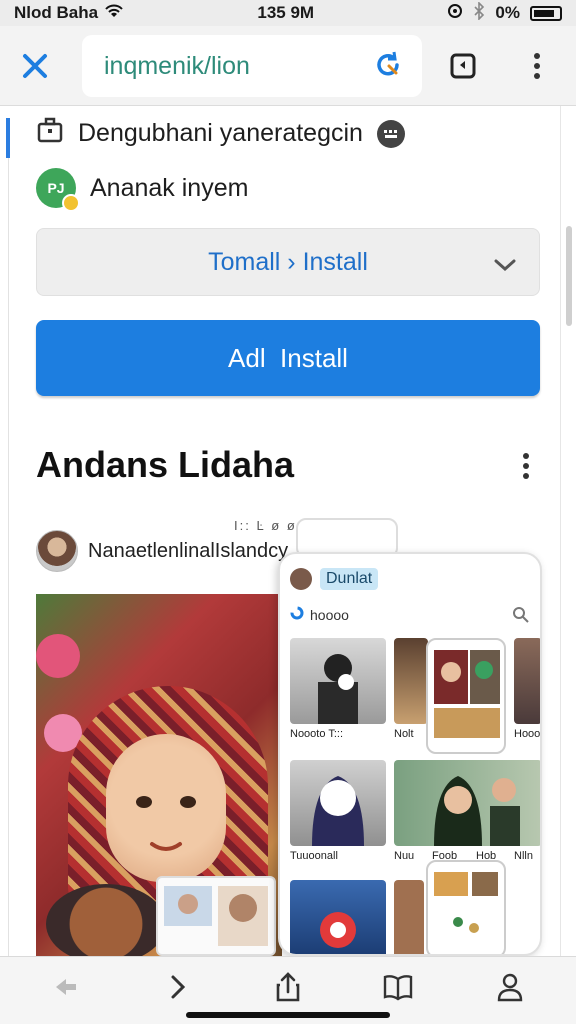  I want to click on home-indicator, so click(288, 1015).